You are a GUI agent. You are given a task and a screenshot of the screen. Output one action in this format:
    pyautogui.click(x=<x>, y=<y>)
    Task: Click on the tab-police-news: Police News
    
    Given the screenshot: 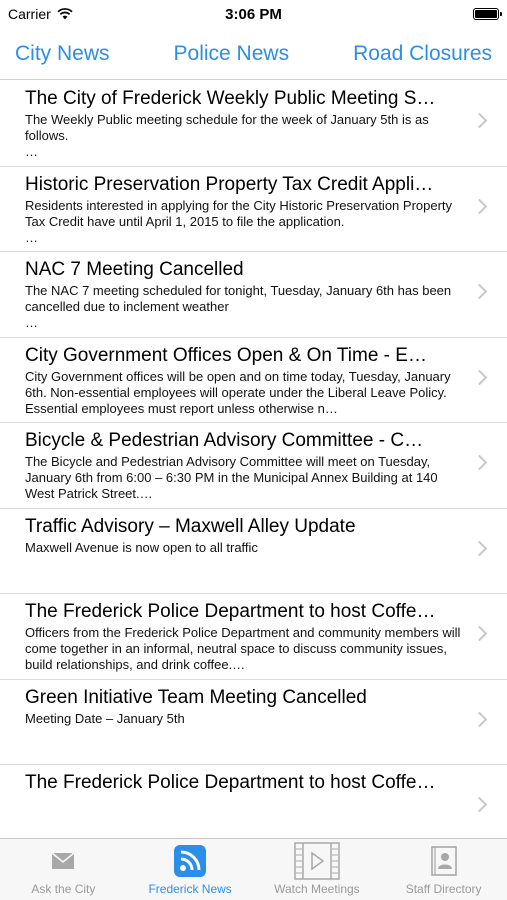 What is the action you would take?
    pyautogui.click(x=232, y=54)
    